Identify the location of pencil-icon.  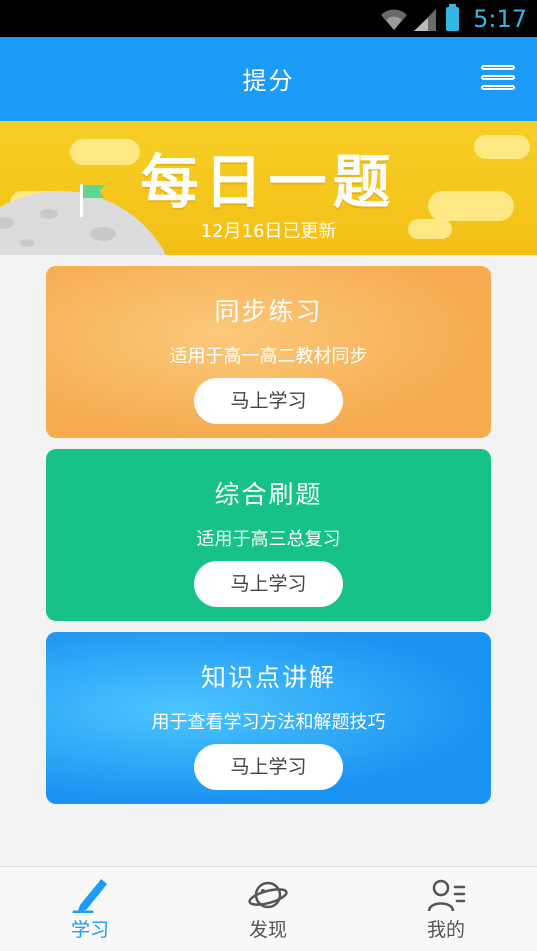
(89, 896).